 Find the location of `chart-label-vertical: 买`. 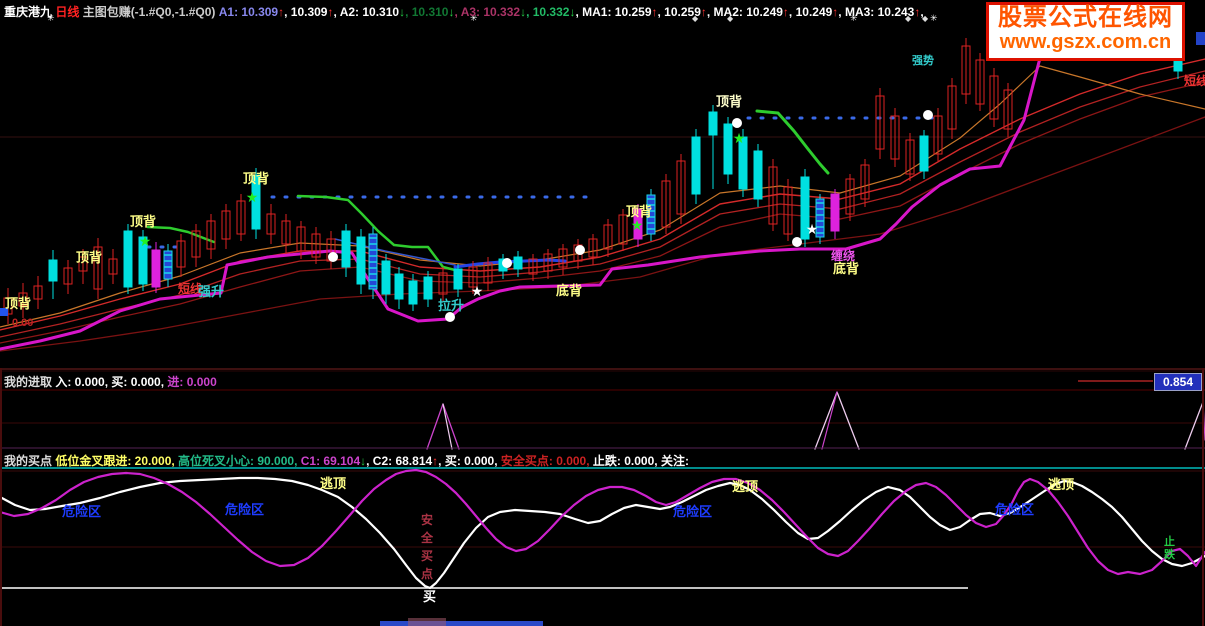

chart-label-vertical: 买 is located at coordinates (427, 556).